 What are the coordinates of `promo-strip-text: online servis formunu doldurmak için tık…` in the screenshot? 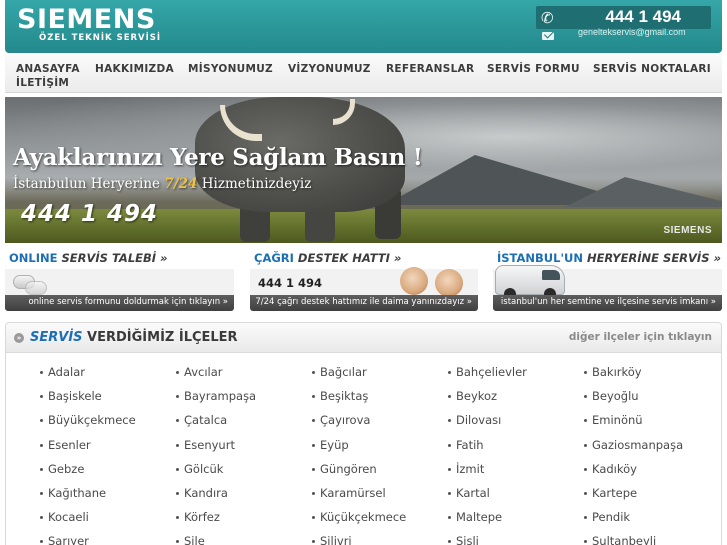 It's located at (128, 302).